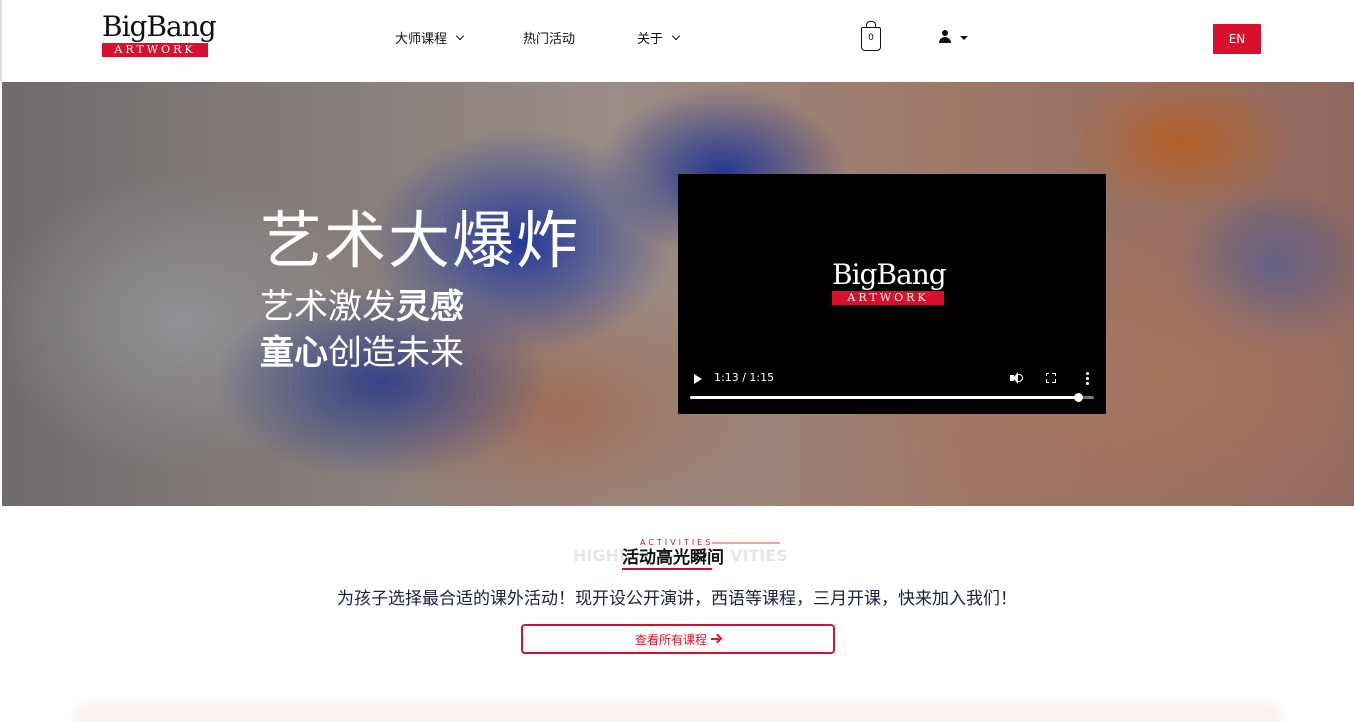  Describe the element at coordinates (716, 639) in the screenshot. I see `arrow-right-icon` at that location.